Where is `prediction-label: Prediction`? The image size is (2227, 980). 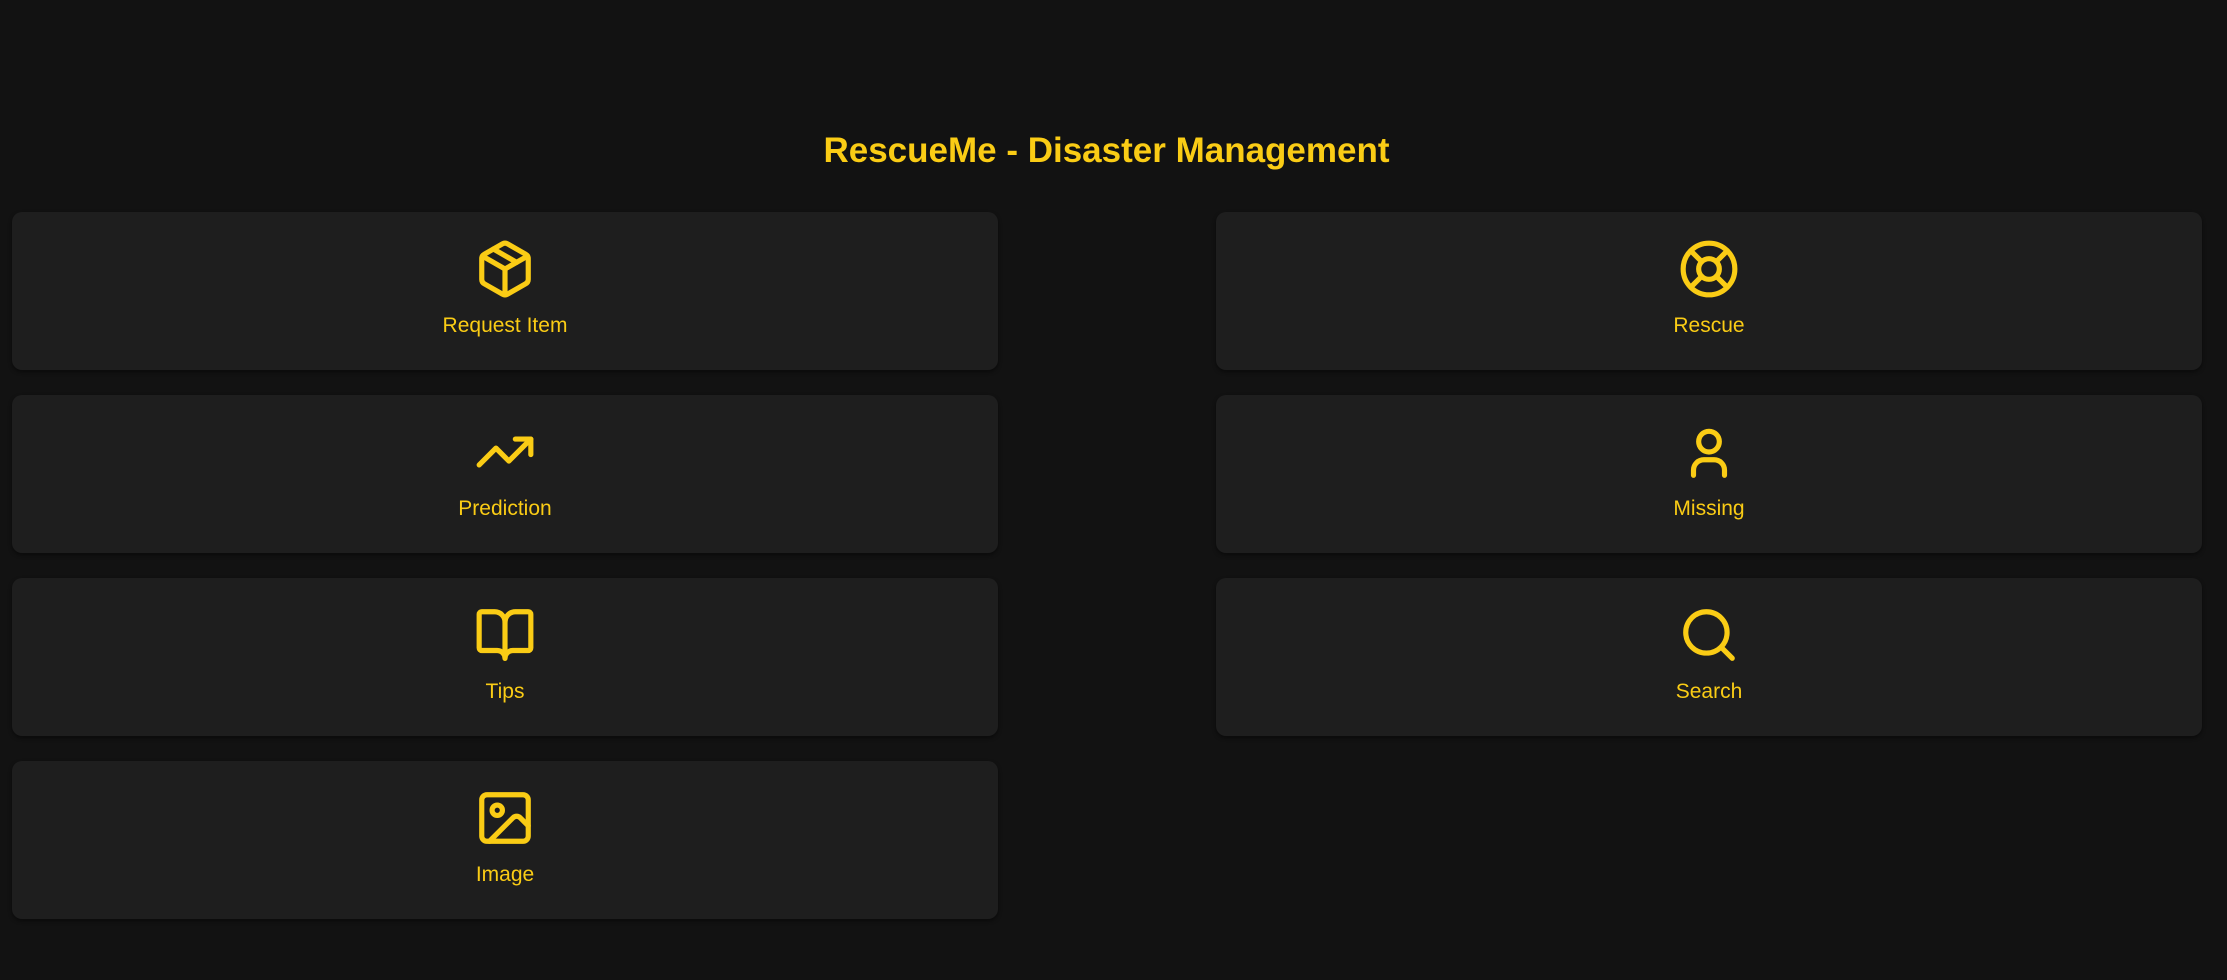
prediction-label: Prediction is located at coordinates (505, 508).